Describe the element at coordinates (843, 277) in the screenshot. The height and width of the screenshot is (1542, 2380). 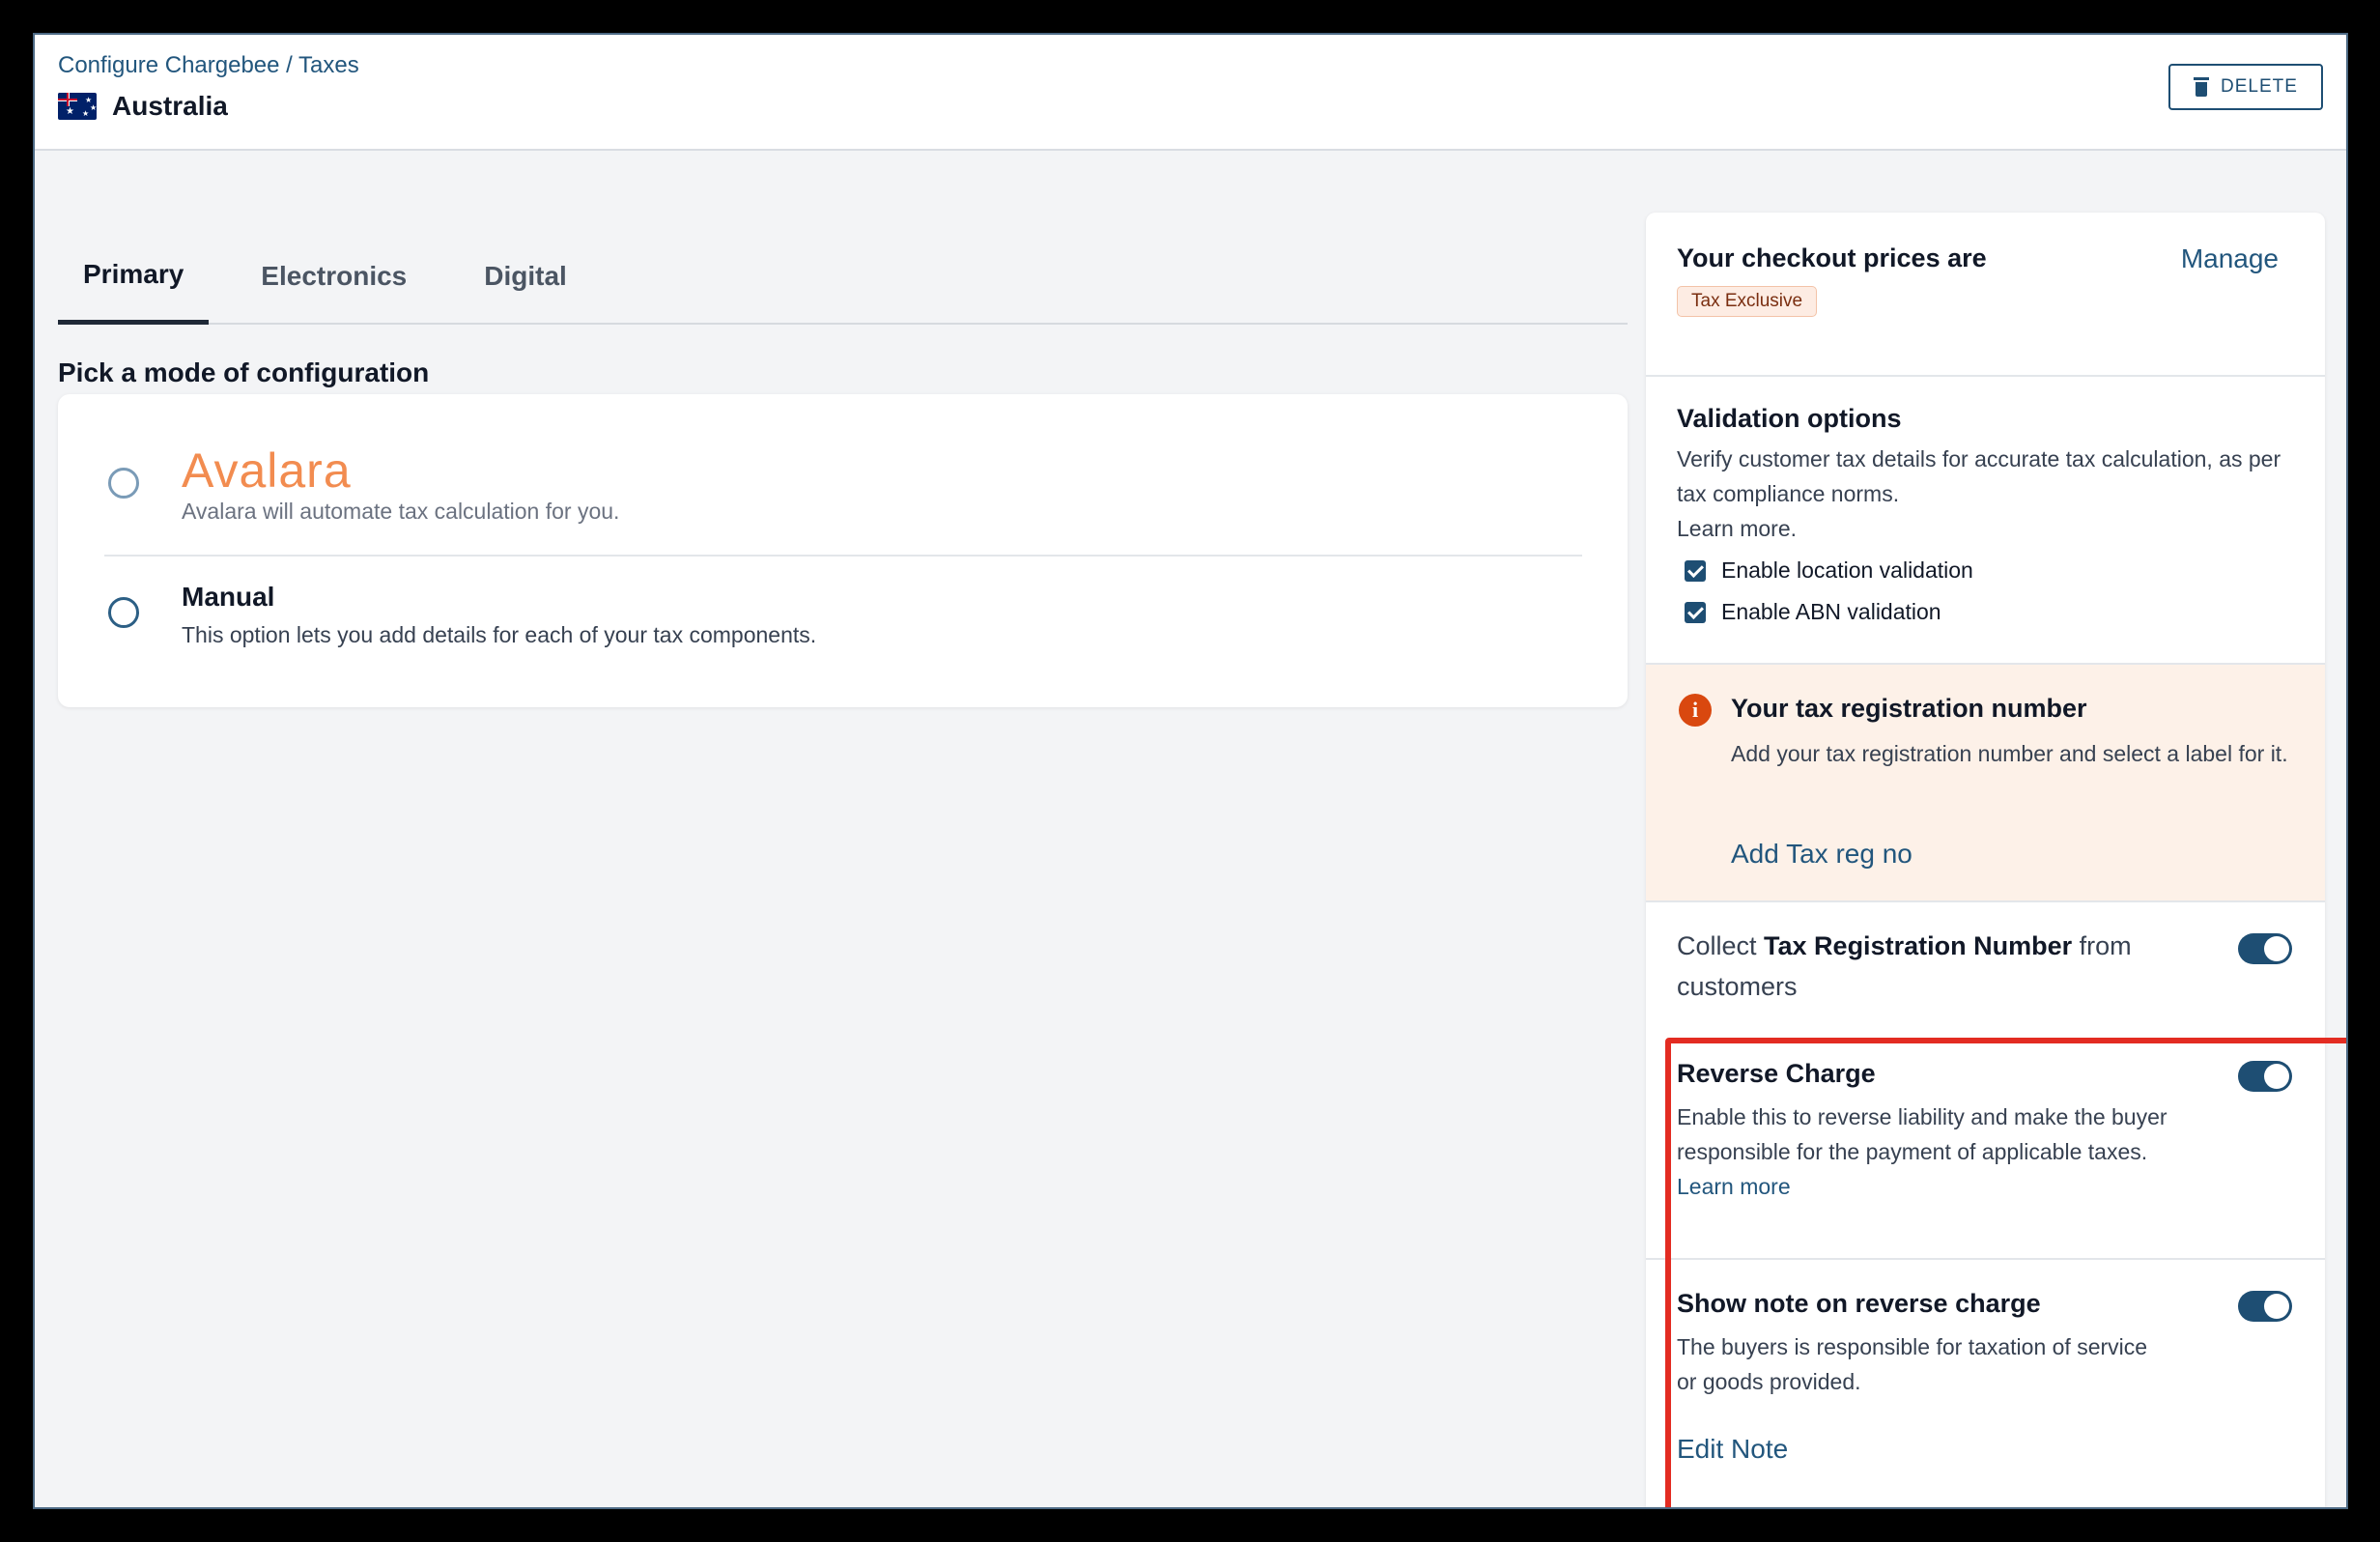
I see `tab-bar: Primary Electronics Digital` at that location.